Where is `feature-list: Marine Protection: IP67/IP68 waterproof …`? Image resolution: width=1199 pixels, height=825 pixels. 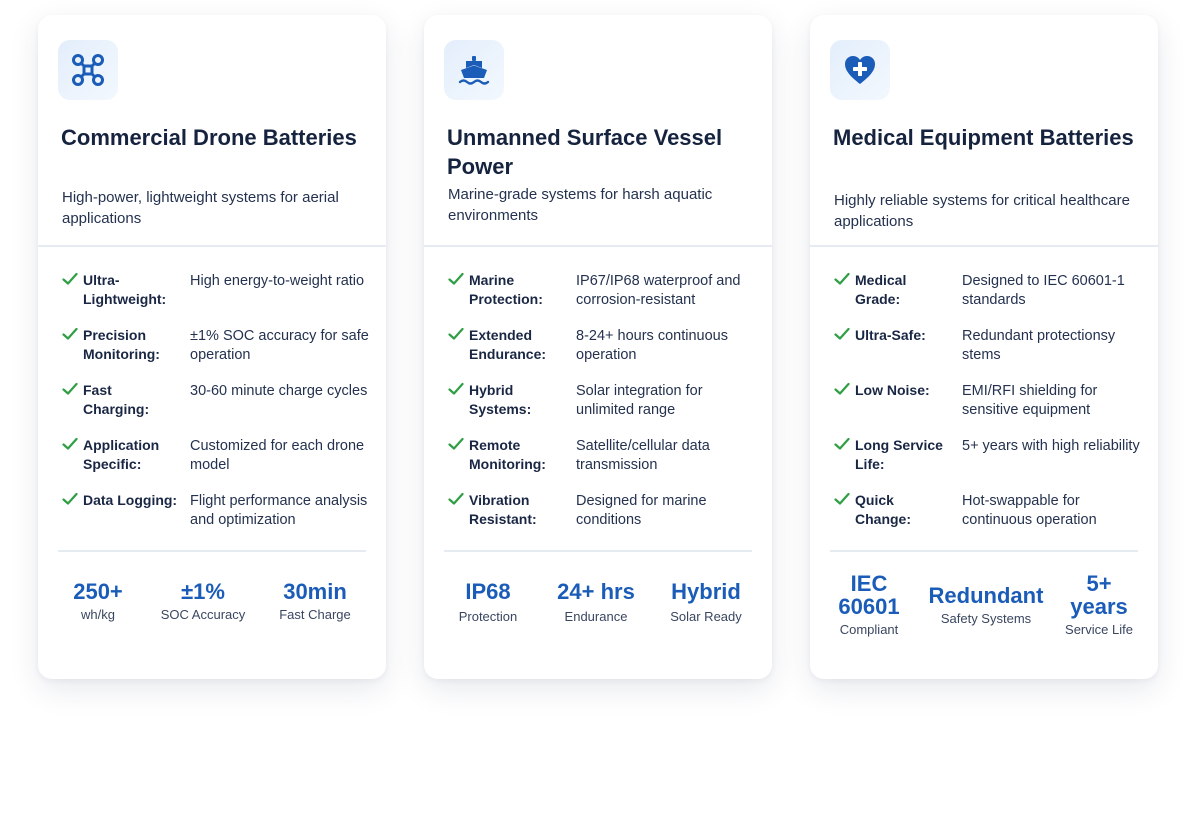 feature-list: Marine Protection: IP67/IP68 waterproof … is located at coordinates (600, 408).